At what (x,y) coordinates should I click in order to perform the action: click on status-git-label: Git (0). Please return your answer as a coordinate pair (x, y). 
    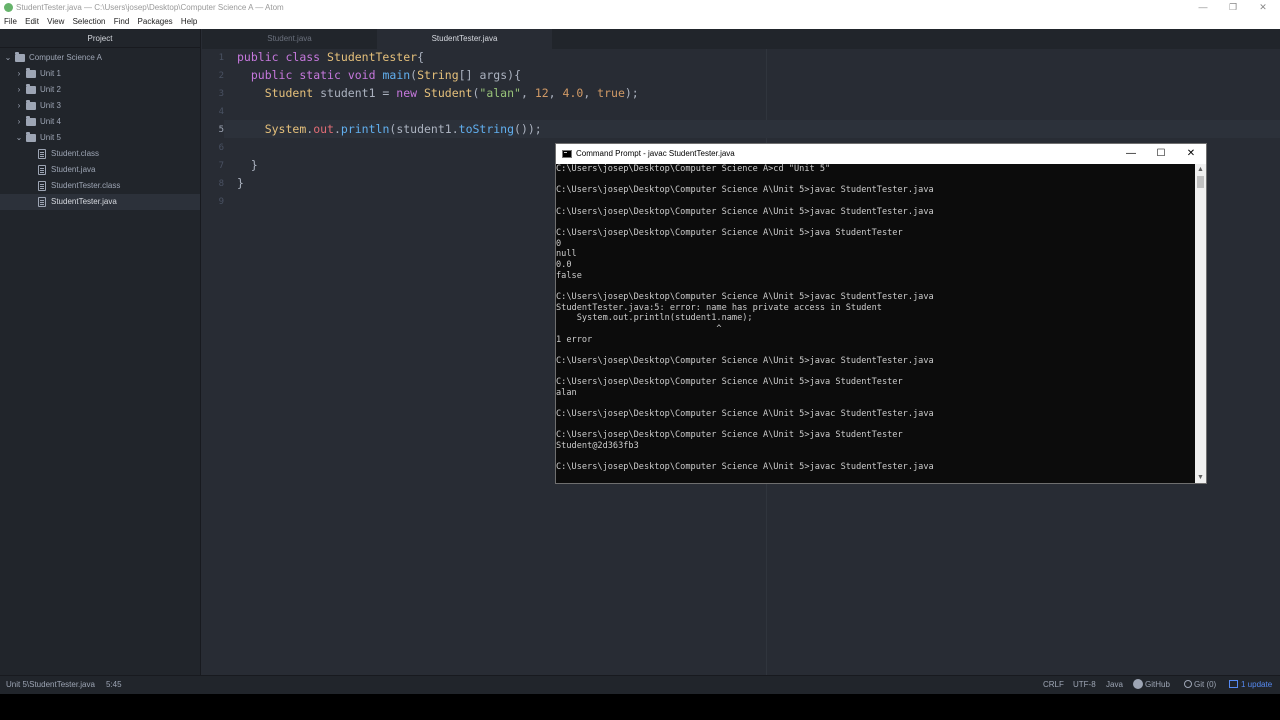
    Looking at the image, I should click on (1205, 684).